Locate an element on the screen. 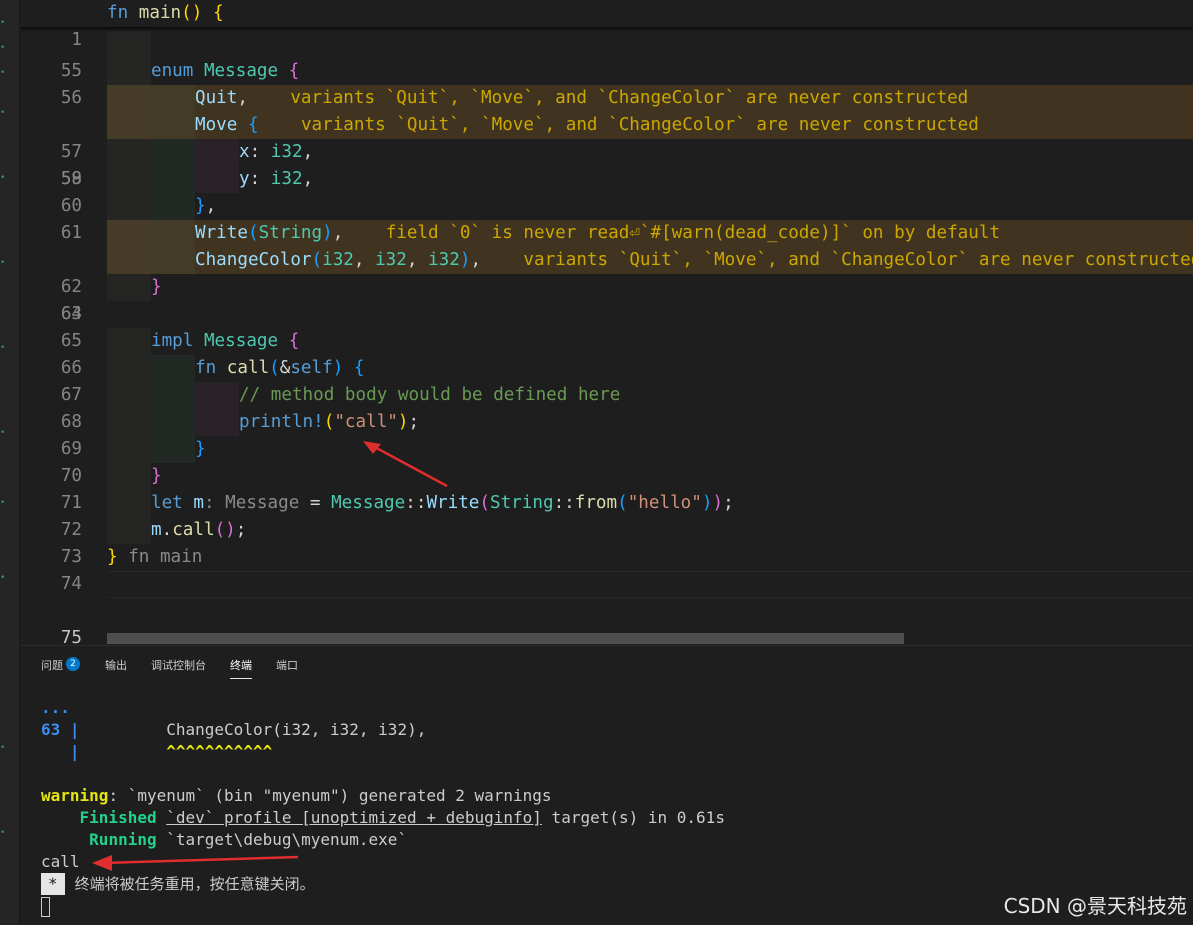 The image size is (1193, 925). task-star-marker: * is located at coordinates (53, 884).